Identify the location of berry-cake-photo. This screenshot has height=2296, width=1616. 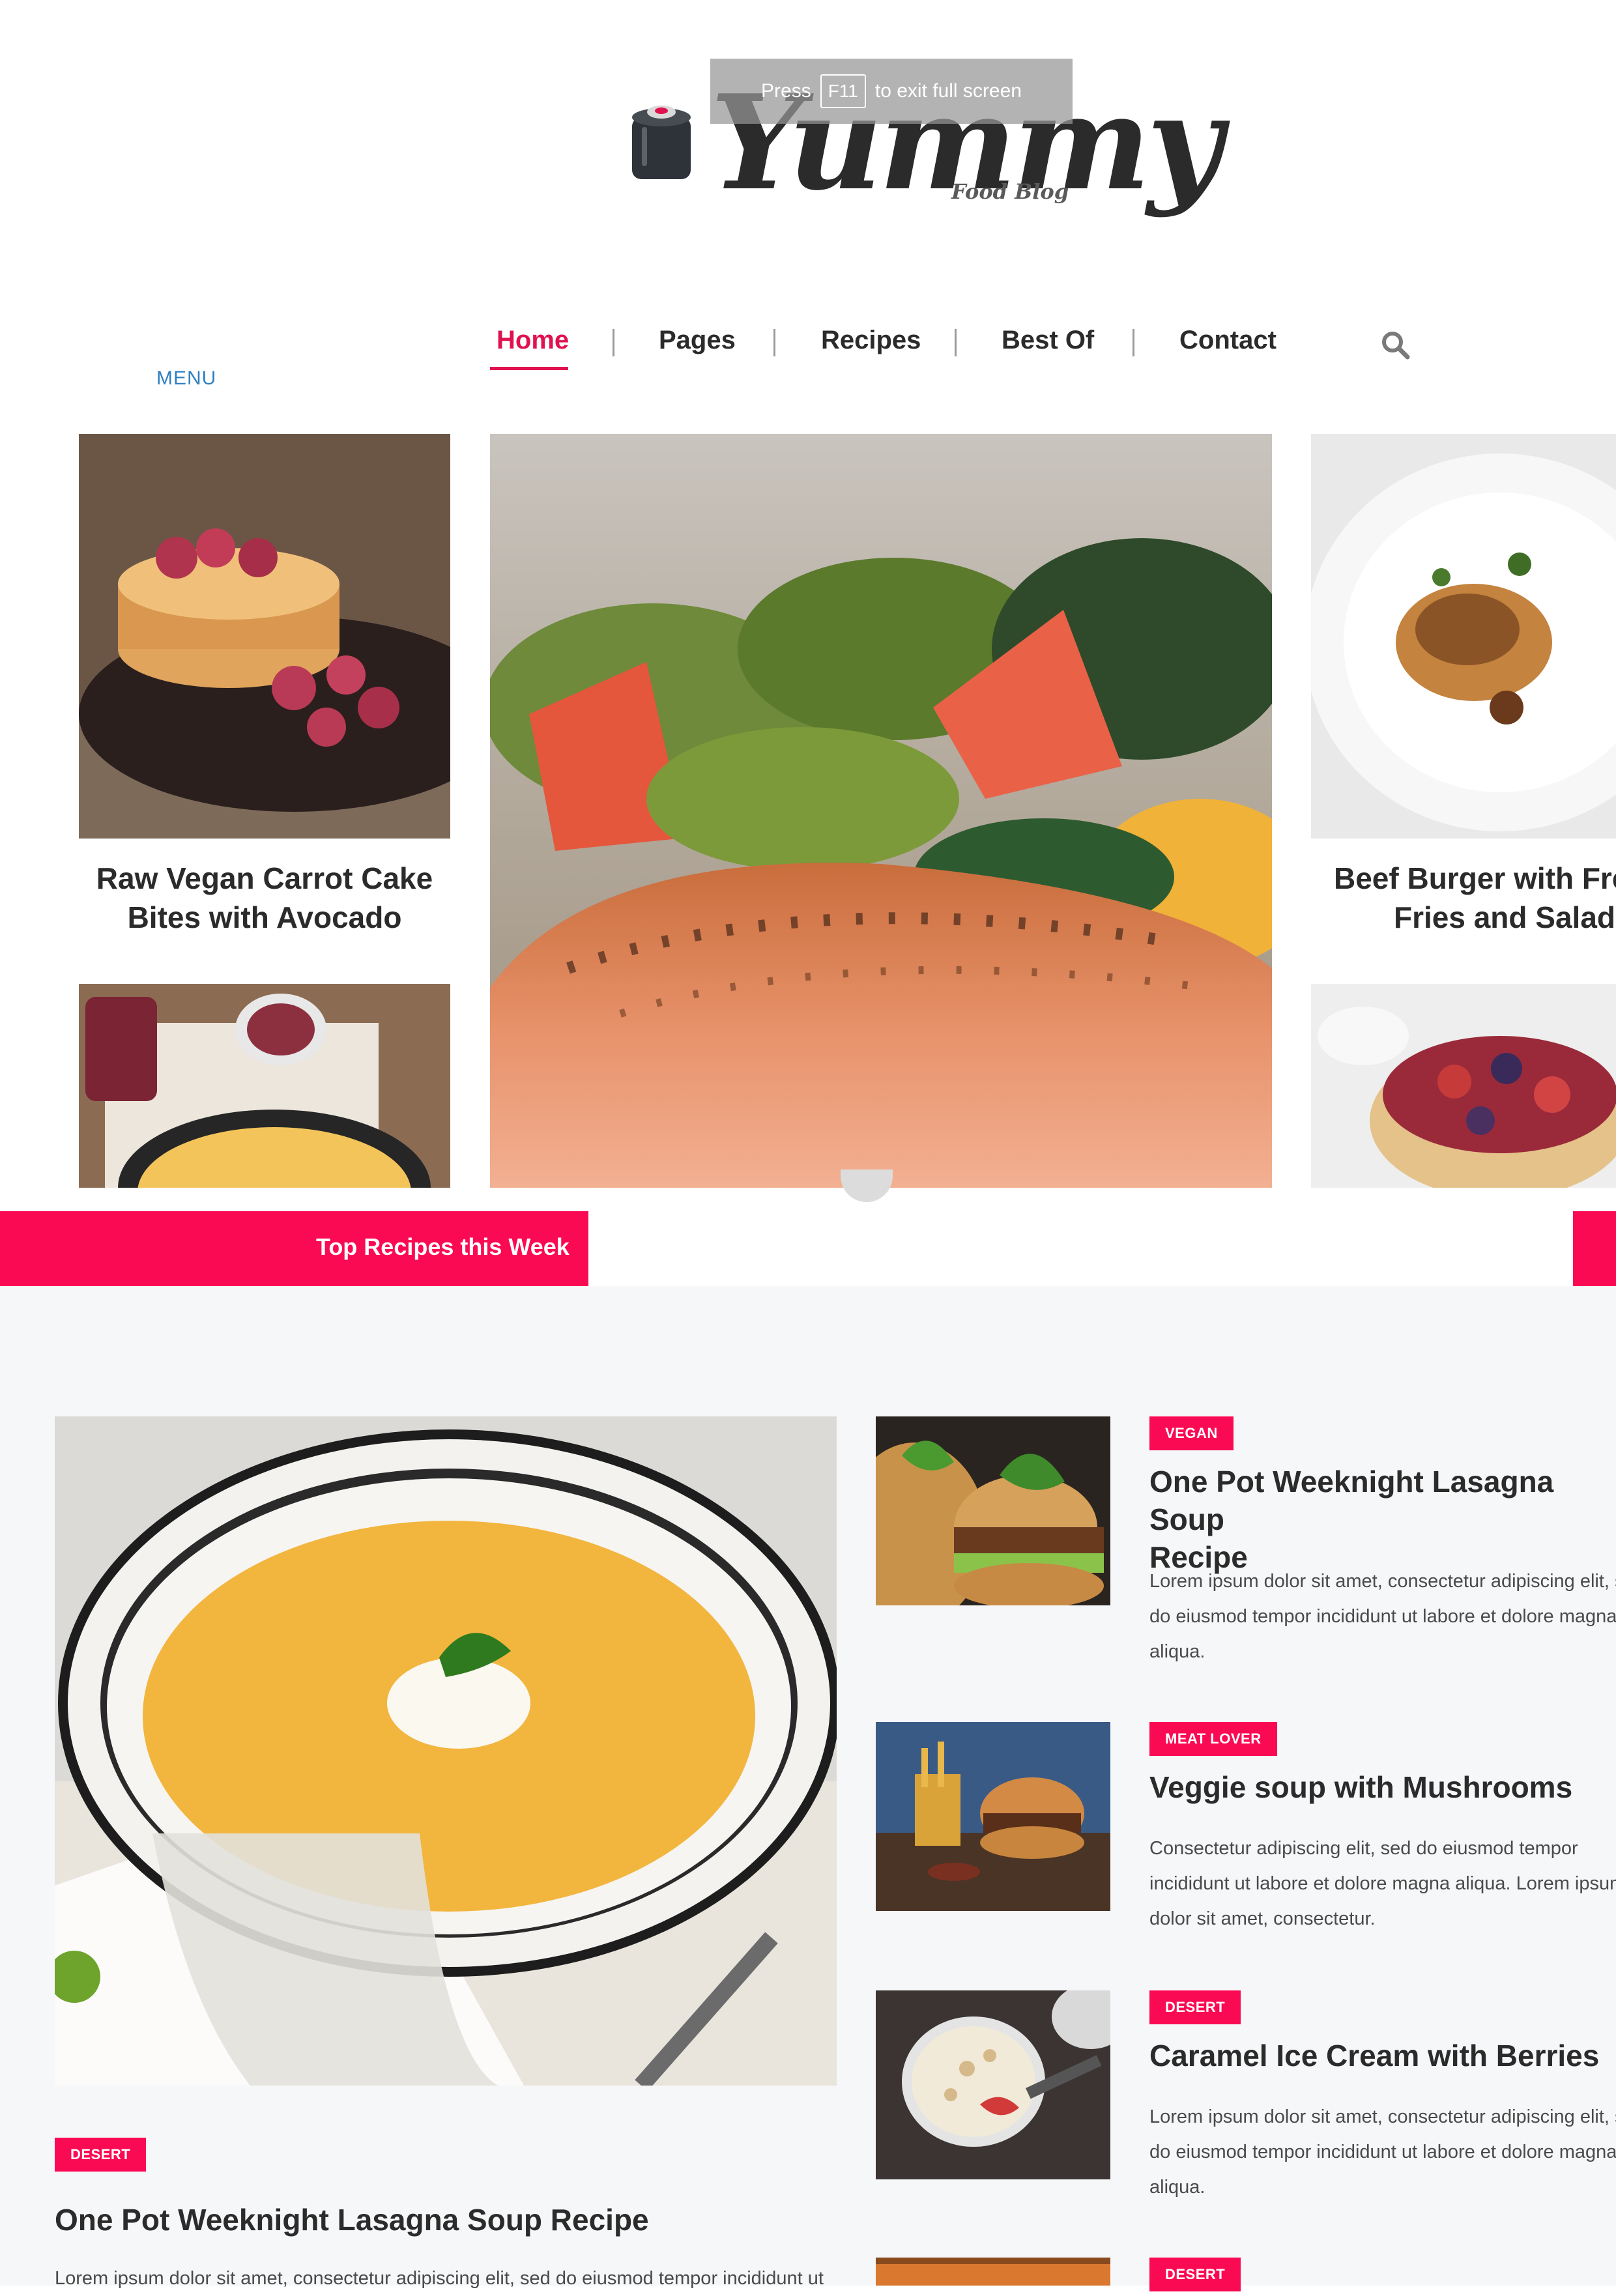
(1464, 1086).